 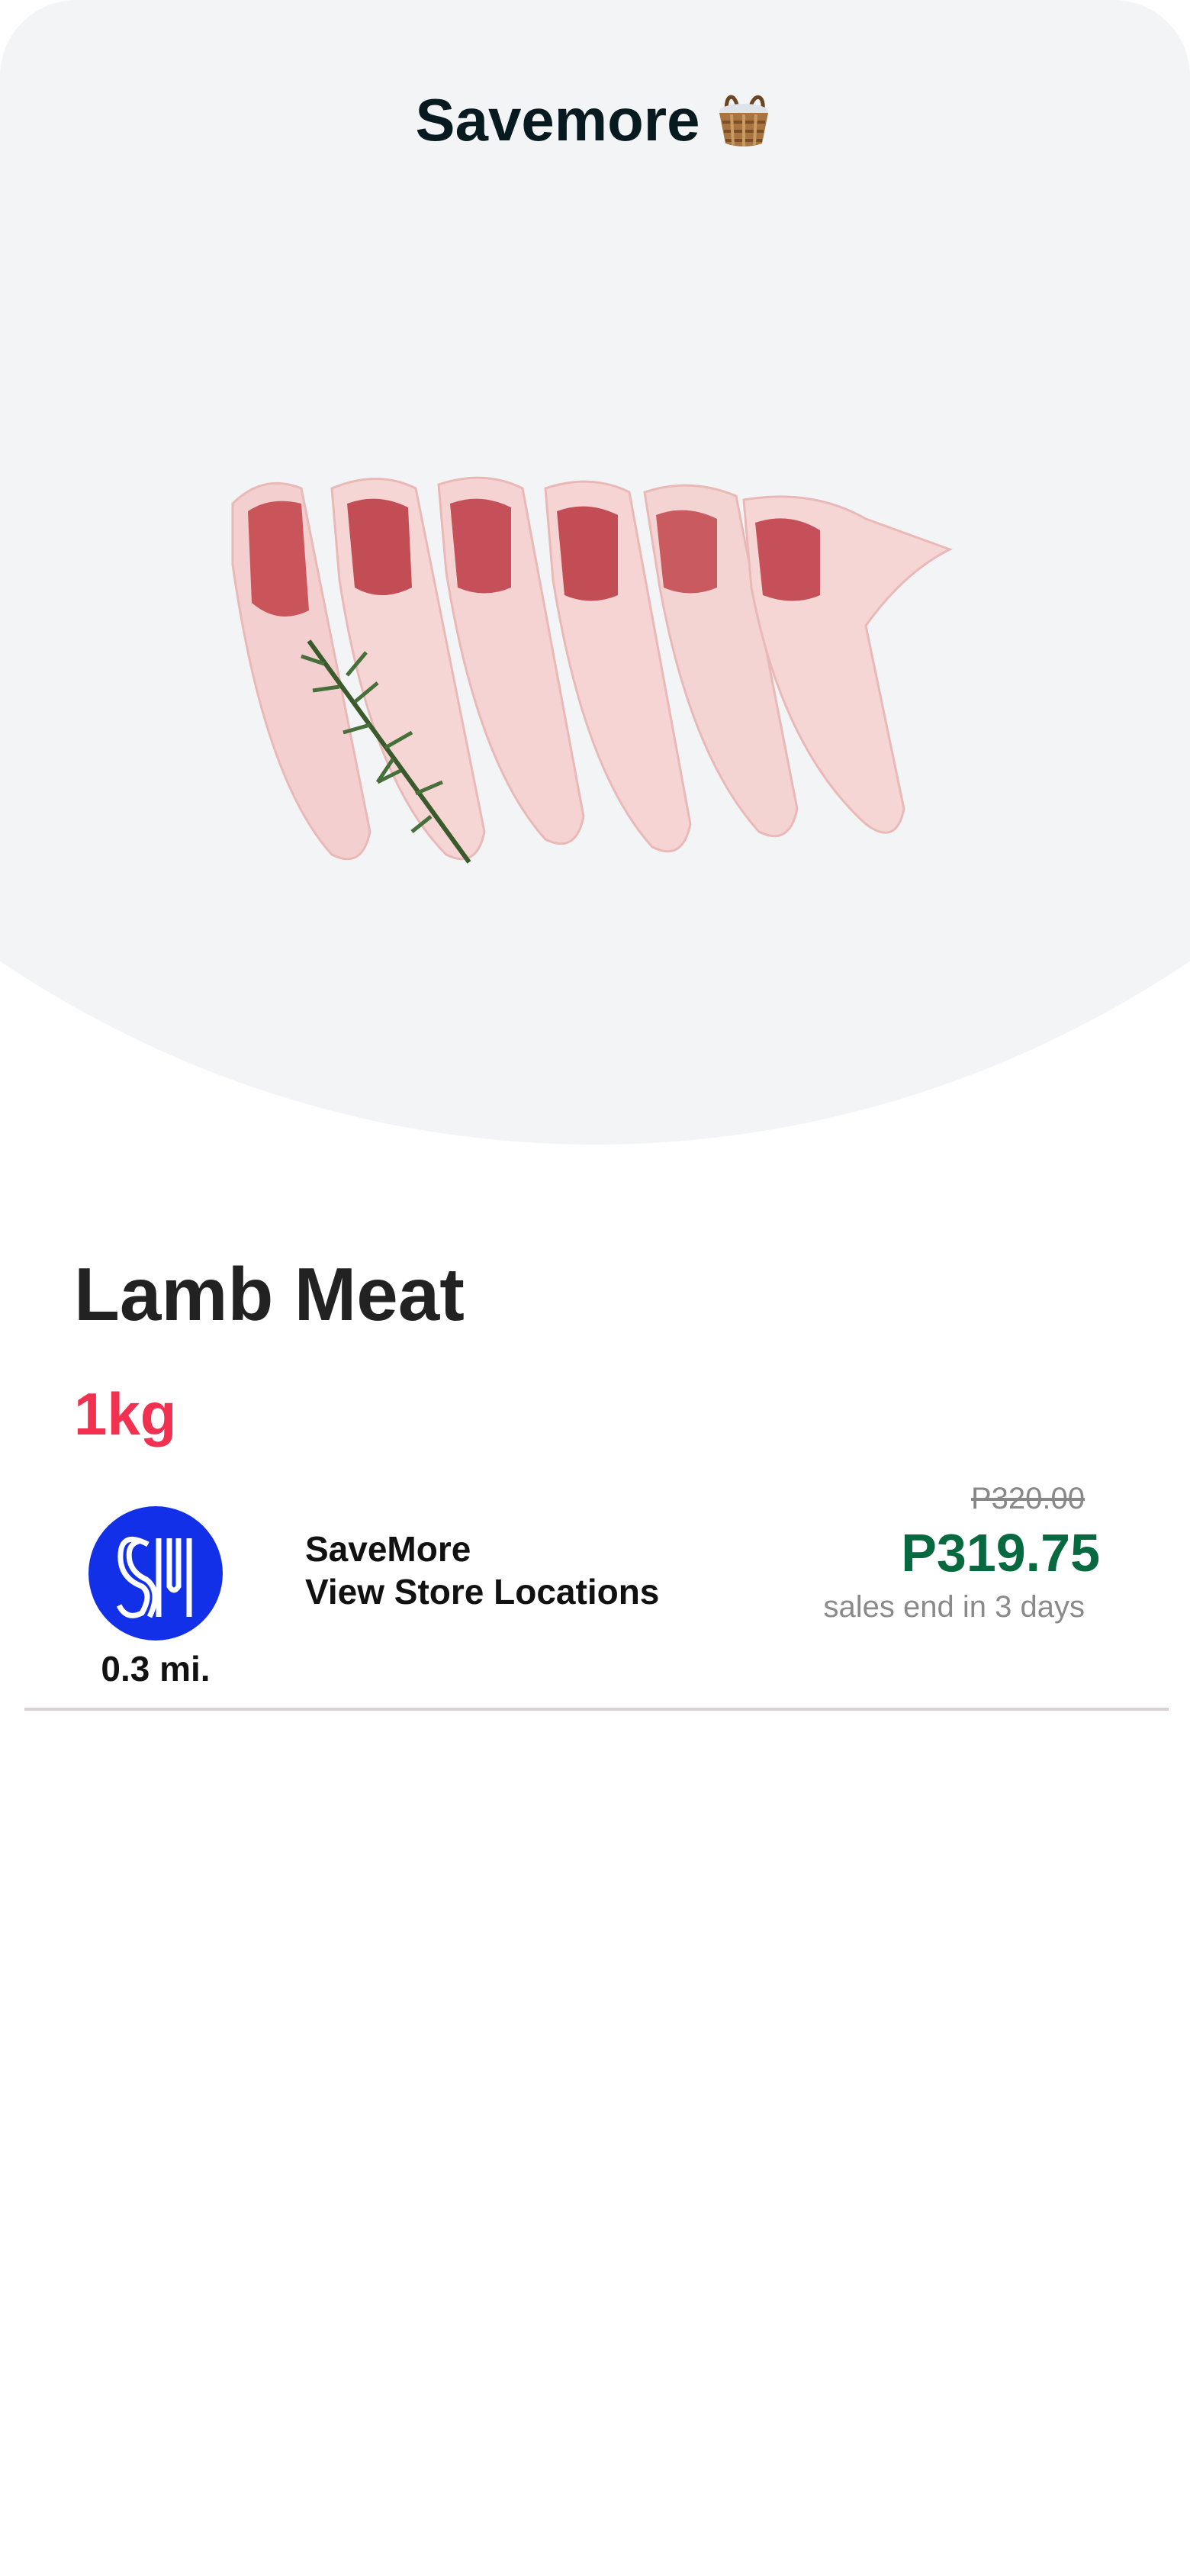 I want to click on basket-icon, so click(x=743, y=125).